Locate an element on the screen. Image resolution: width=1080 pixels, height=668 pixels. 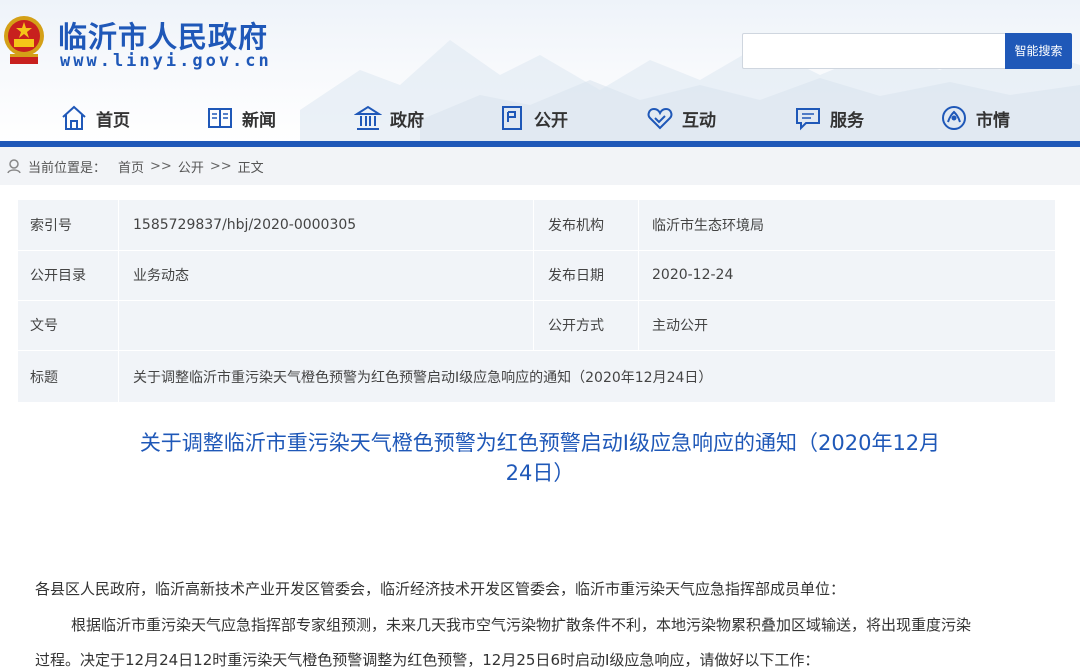
info-value: 2020-12-24 is located at coordinates (693, 275).